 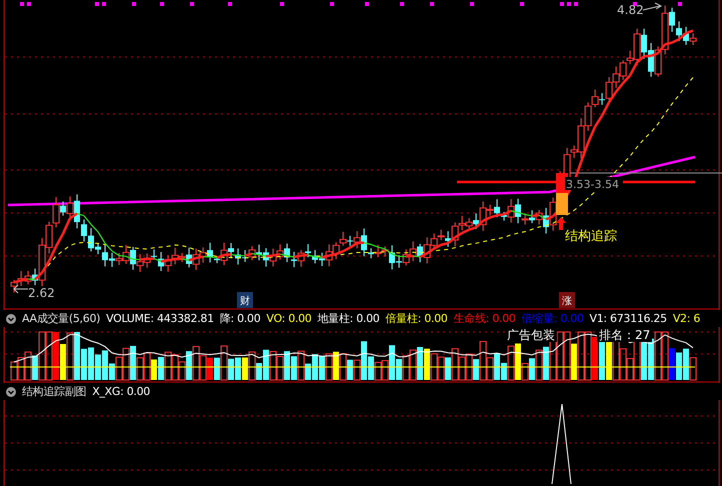 I want to click on annotation-label: 排名：27, so click(x=624, y=335).